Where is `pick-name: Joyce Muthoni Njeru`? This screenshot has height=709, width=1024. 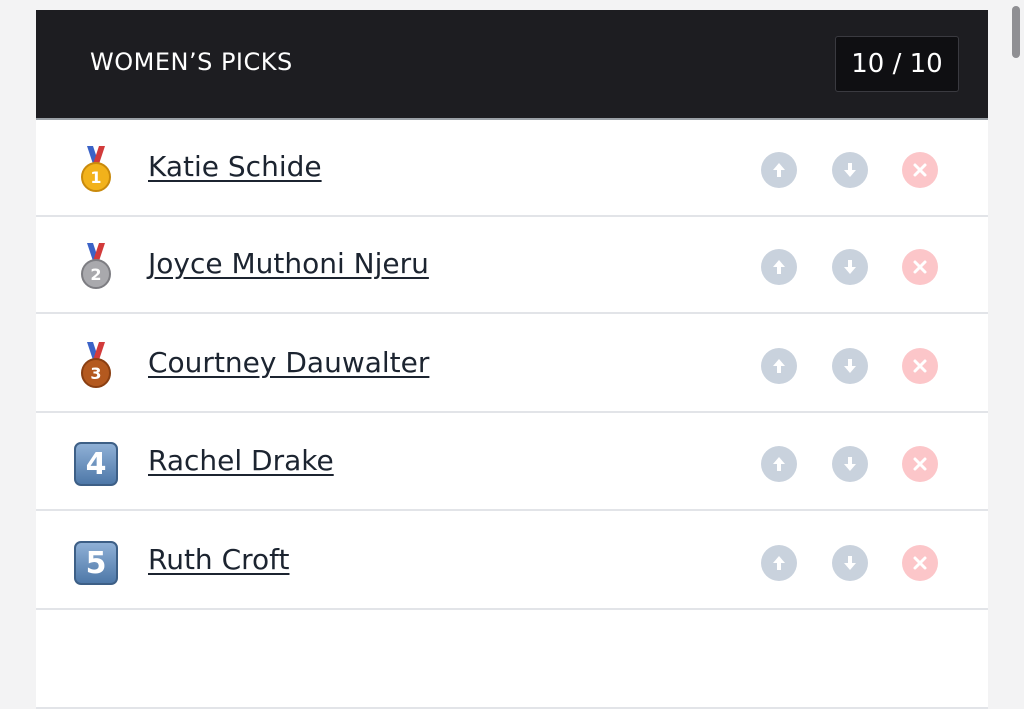
pick-name: Joyce Muthoni Njeru is located at coordinates (288, 263).